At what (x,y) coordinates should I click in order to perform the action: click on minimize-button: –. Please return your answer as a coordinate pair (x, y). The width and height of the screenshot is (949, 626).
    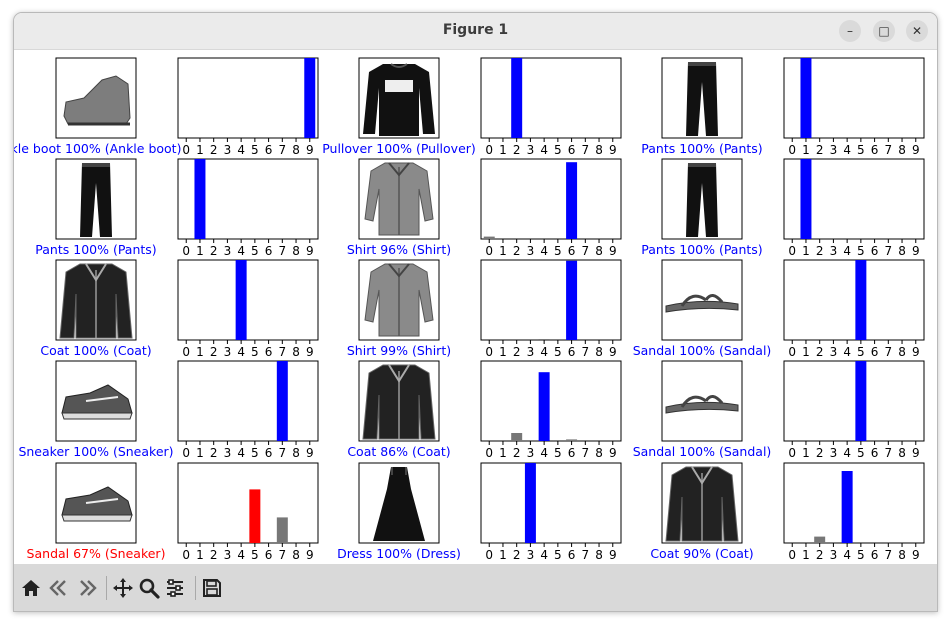
    Looking at the image, I should click on (850, 31).